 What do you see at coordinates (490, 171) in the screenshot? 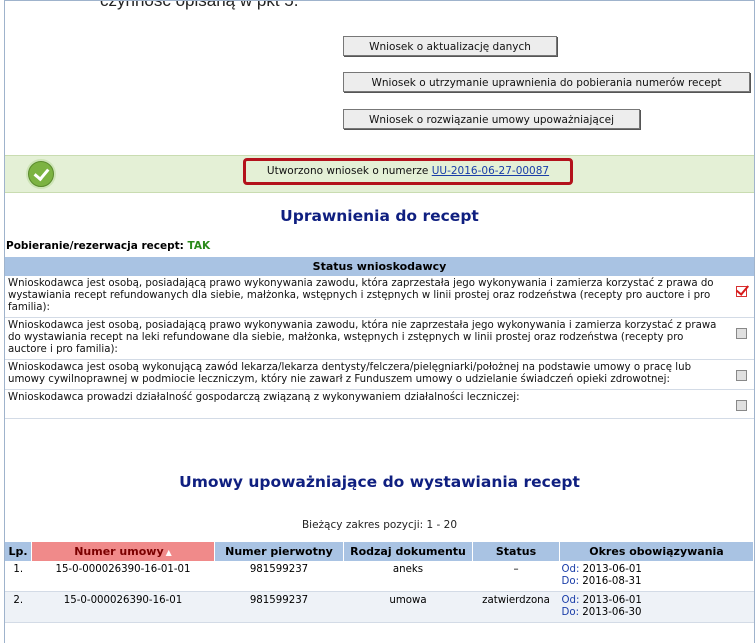
I see `request-number-link: UU-2016-06-27-00087` at bounding box center [490, 171].